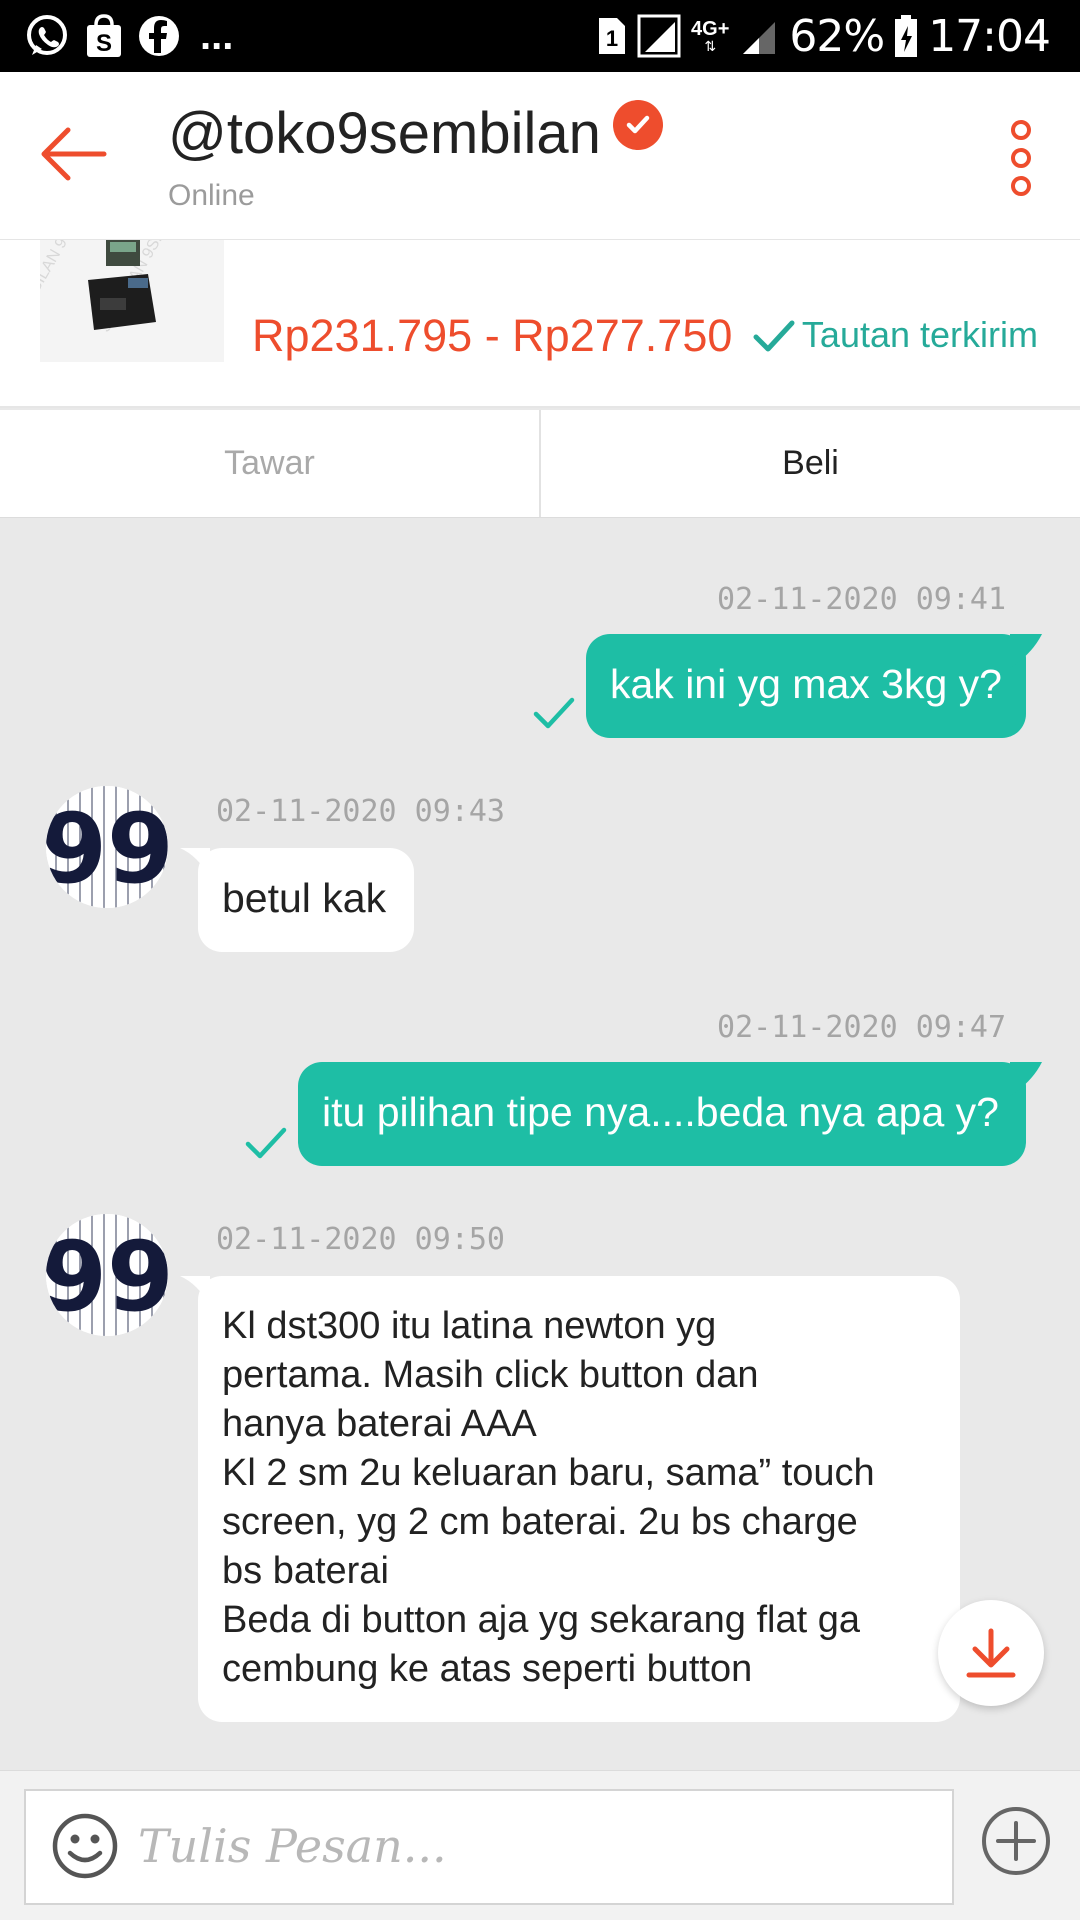 This screenshot has height=1920, width=1080. What do you see at coordinates (540, 36) in the screenshot?
I see `status-bar: S ... 1 4G+ ⇅ 62% 17:04` at bounding box center [540, 36].